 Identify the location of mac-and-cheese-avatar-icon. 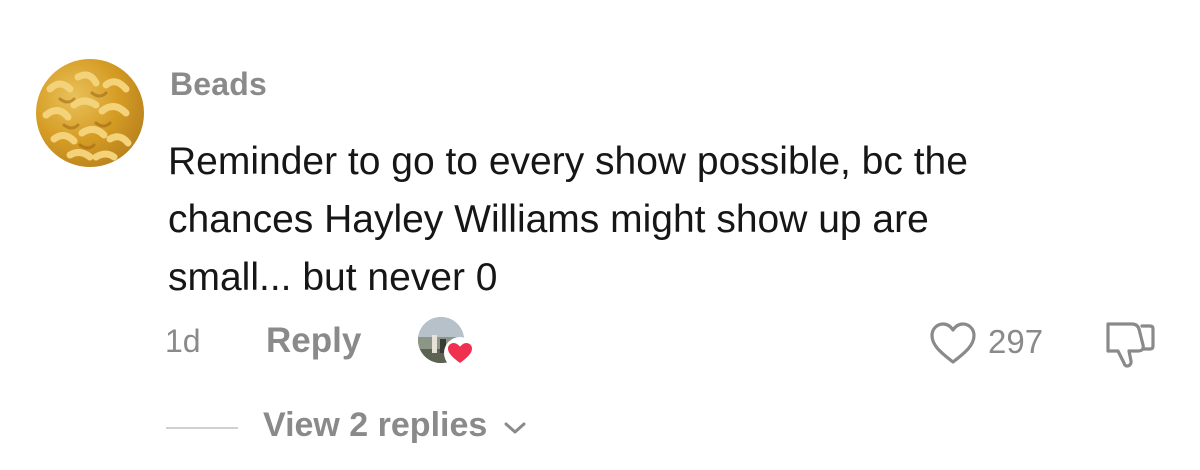
(87, 116).